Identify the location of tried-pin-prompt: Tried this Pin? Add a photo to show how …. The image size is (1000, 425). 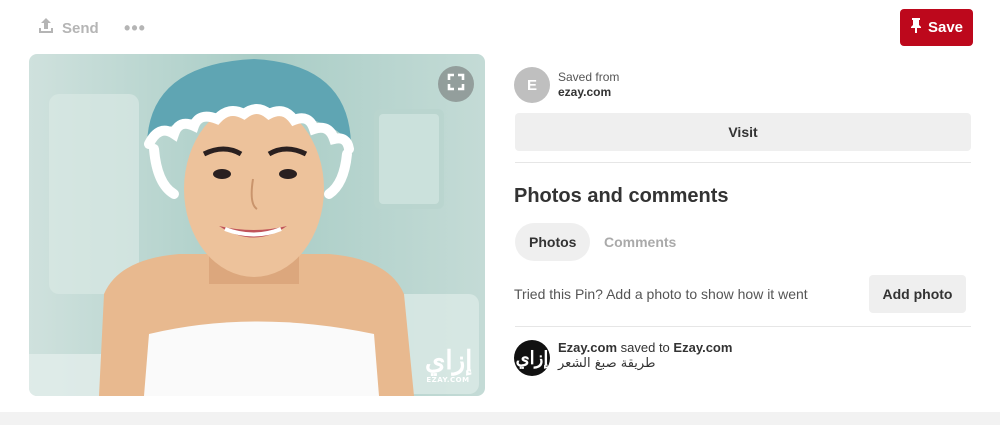
(661, 294).